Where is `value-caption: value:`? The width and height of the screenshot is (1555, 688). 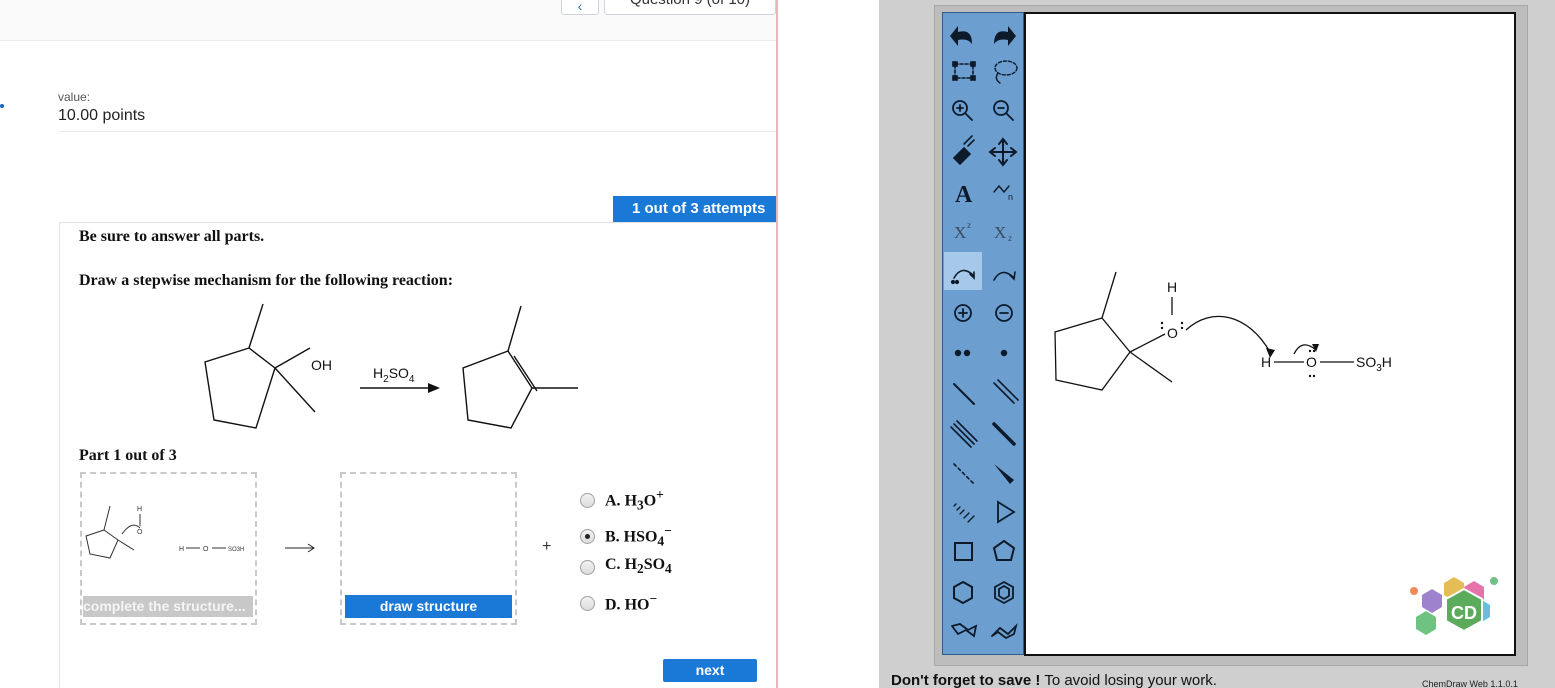
value-caption: value: is located at coordinates (74, 97).